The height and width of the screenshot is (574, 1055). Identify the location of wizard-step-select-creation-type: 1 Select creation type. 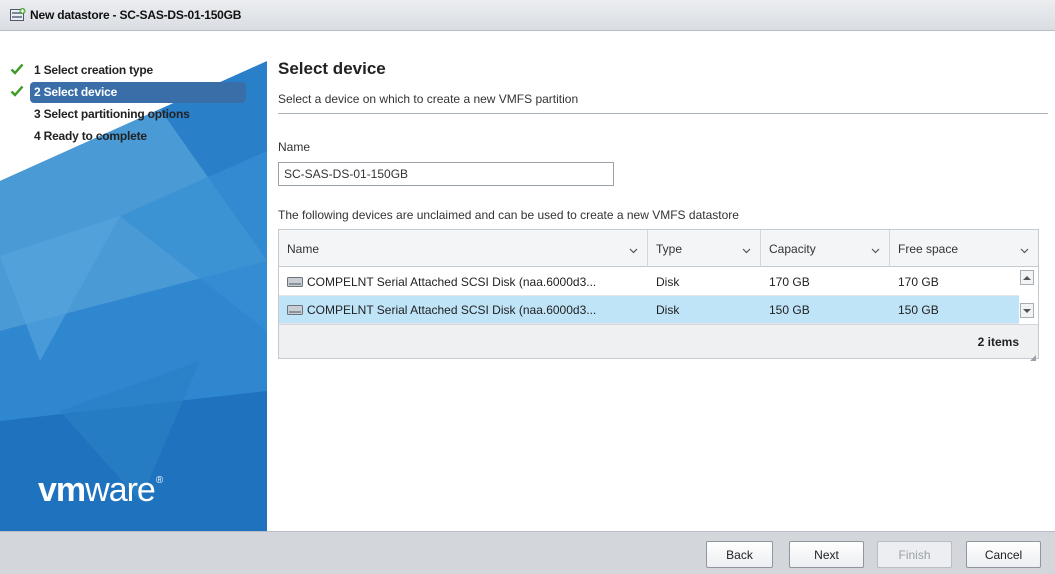
(133, 70).